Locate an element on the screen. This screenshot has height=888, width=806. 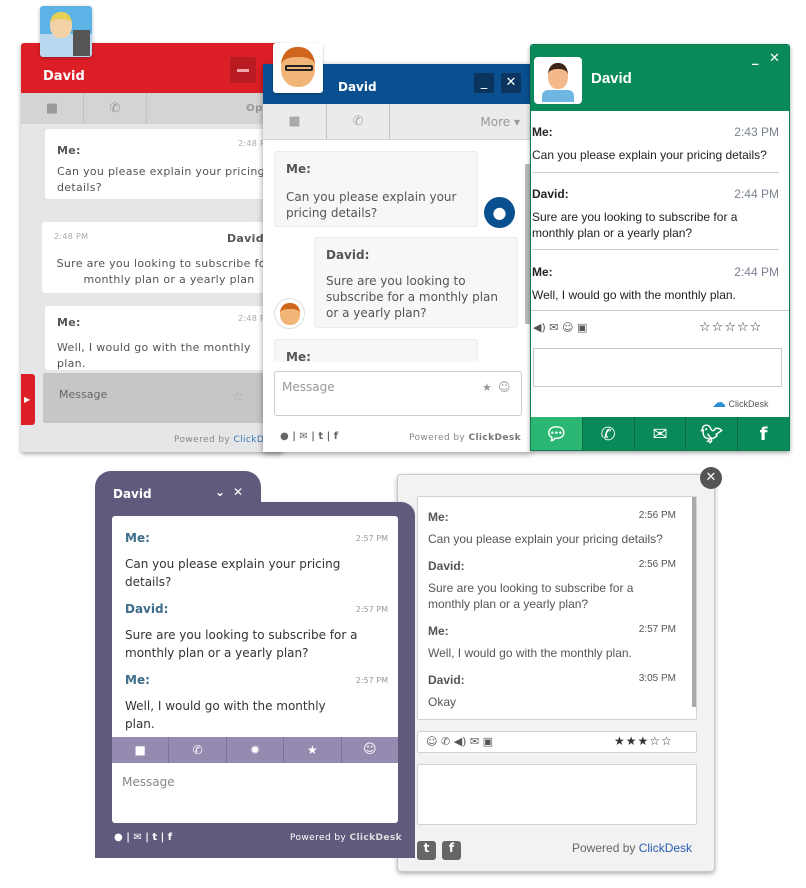
scrollbar is located at coordinates (694, 602).